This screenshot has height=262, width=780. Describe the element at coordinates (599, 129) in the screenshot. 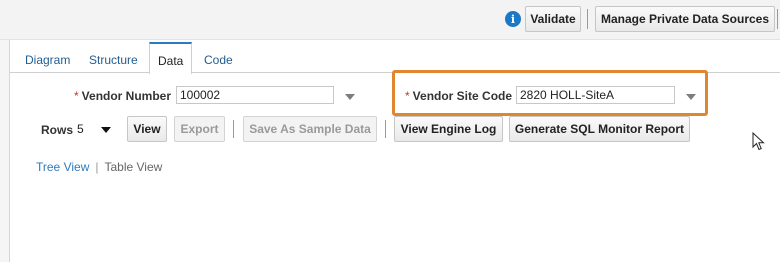

I see `generate-sql-monitor-report-button: Generate SQL Monitor Report` at that location.